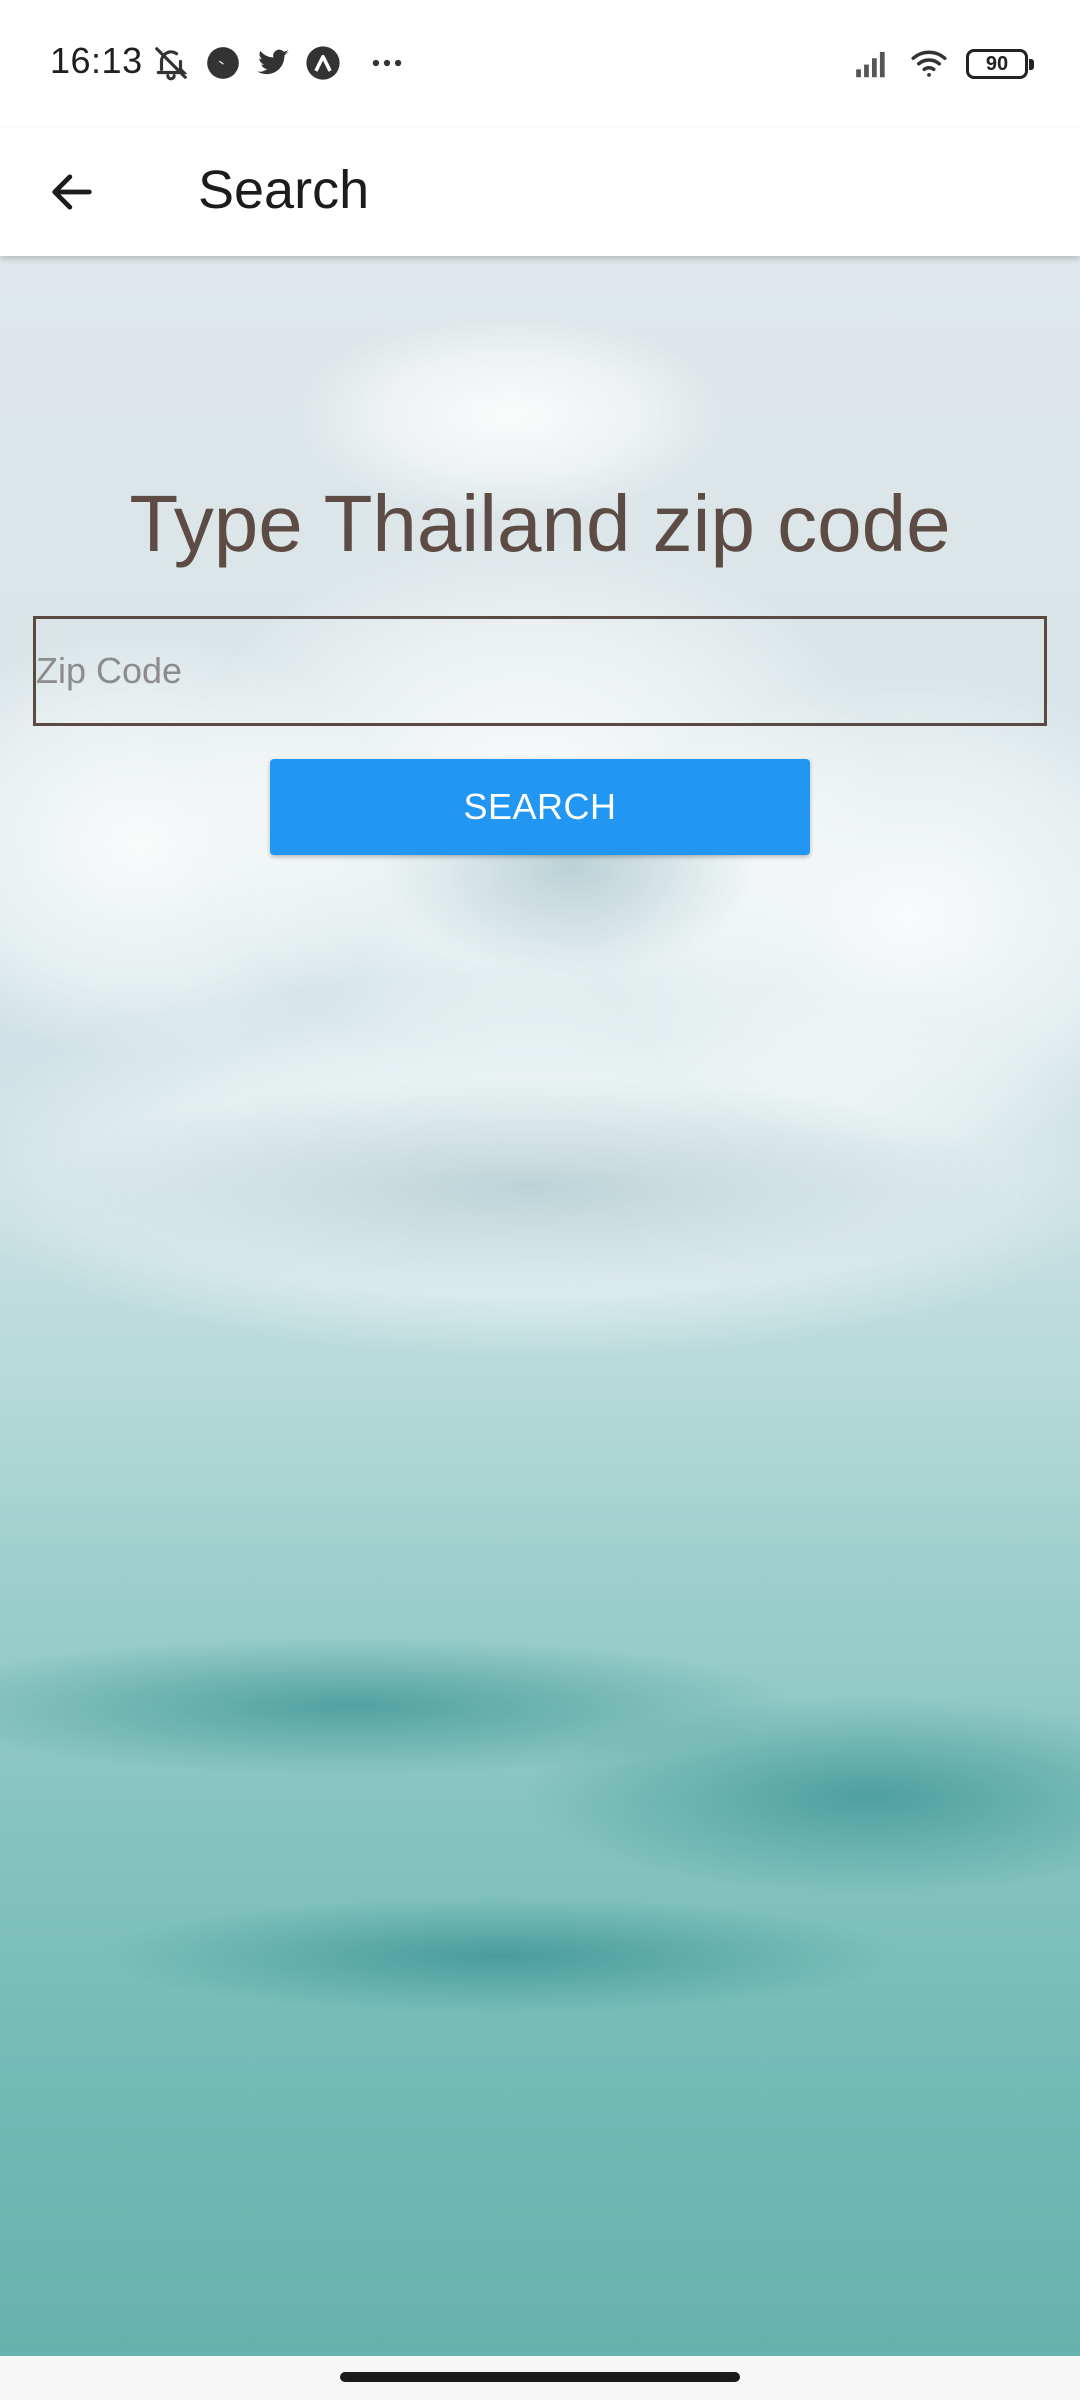 This screenshot has width=1080, height=2400. Describe the element at coordinates (323, 63) in the screenshot. I see `app-logo-icon` at that location.